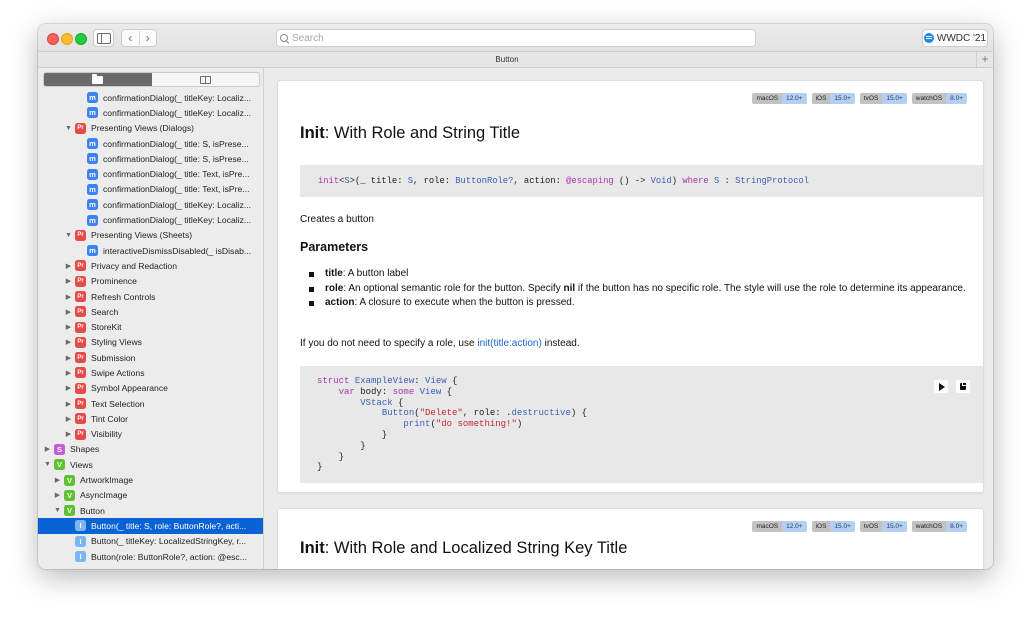  I want to click on segment-bookmarks, so click(206, 79).